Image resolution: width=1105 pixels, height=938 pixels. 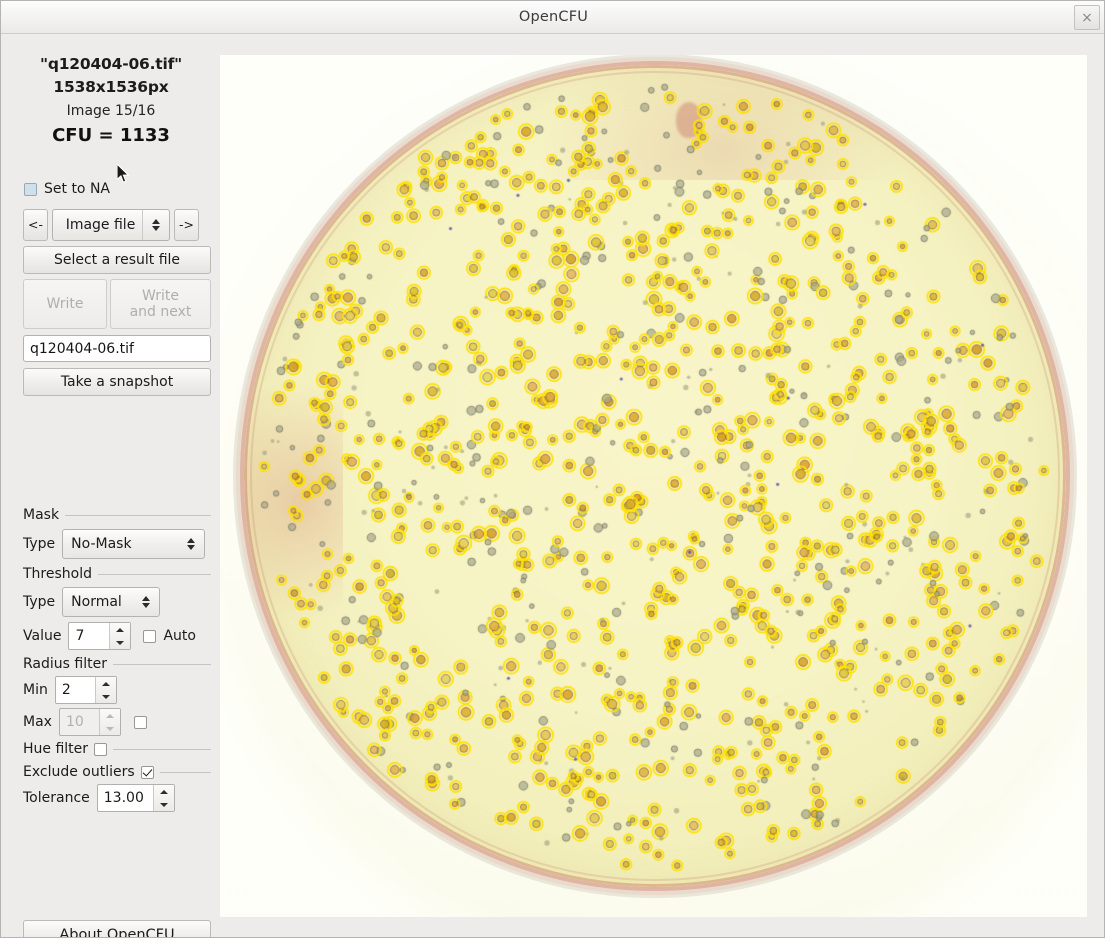 What do you see at coordinates (186, 225) in the screenshot?
I see `next-image-button: ->` at bounding box center [186, 225].